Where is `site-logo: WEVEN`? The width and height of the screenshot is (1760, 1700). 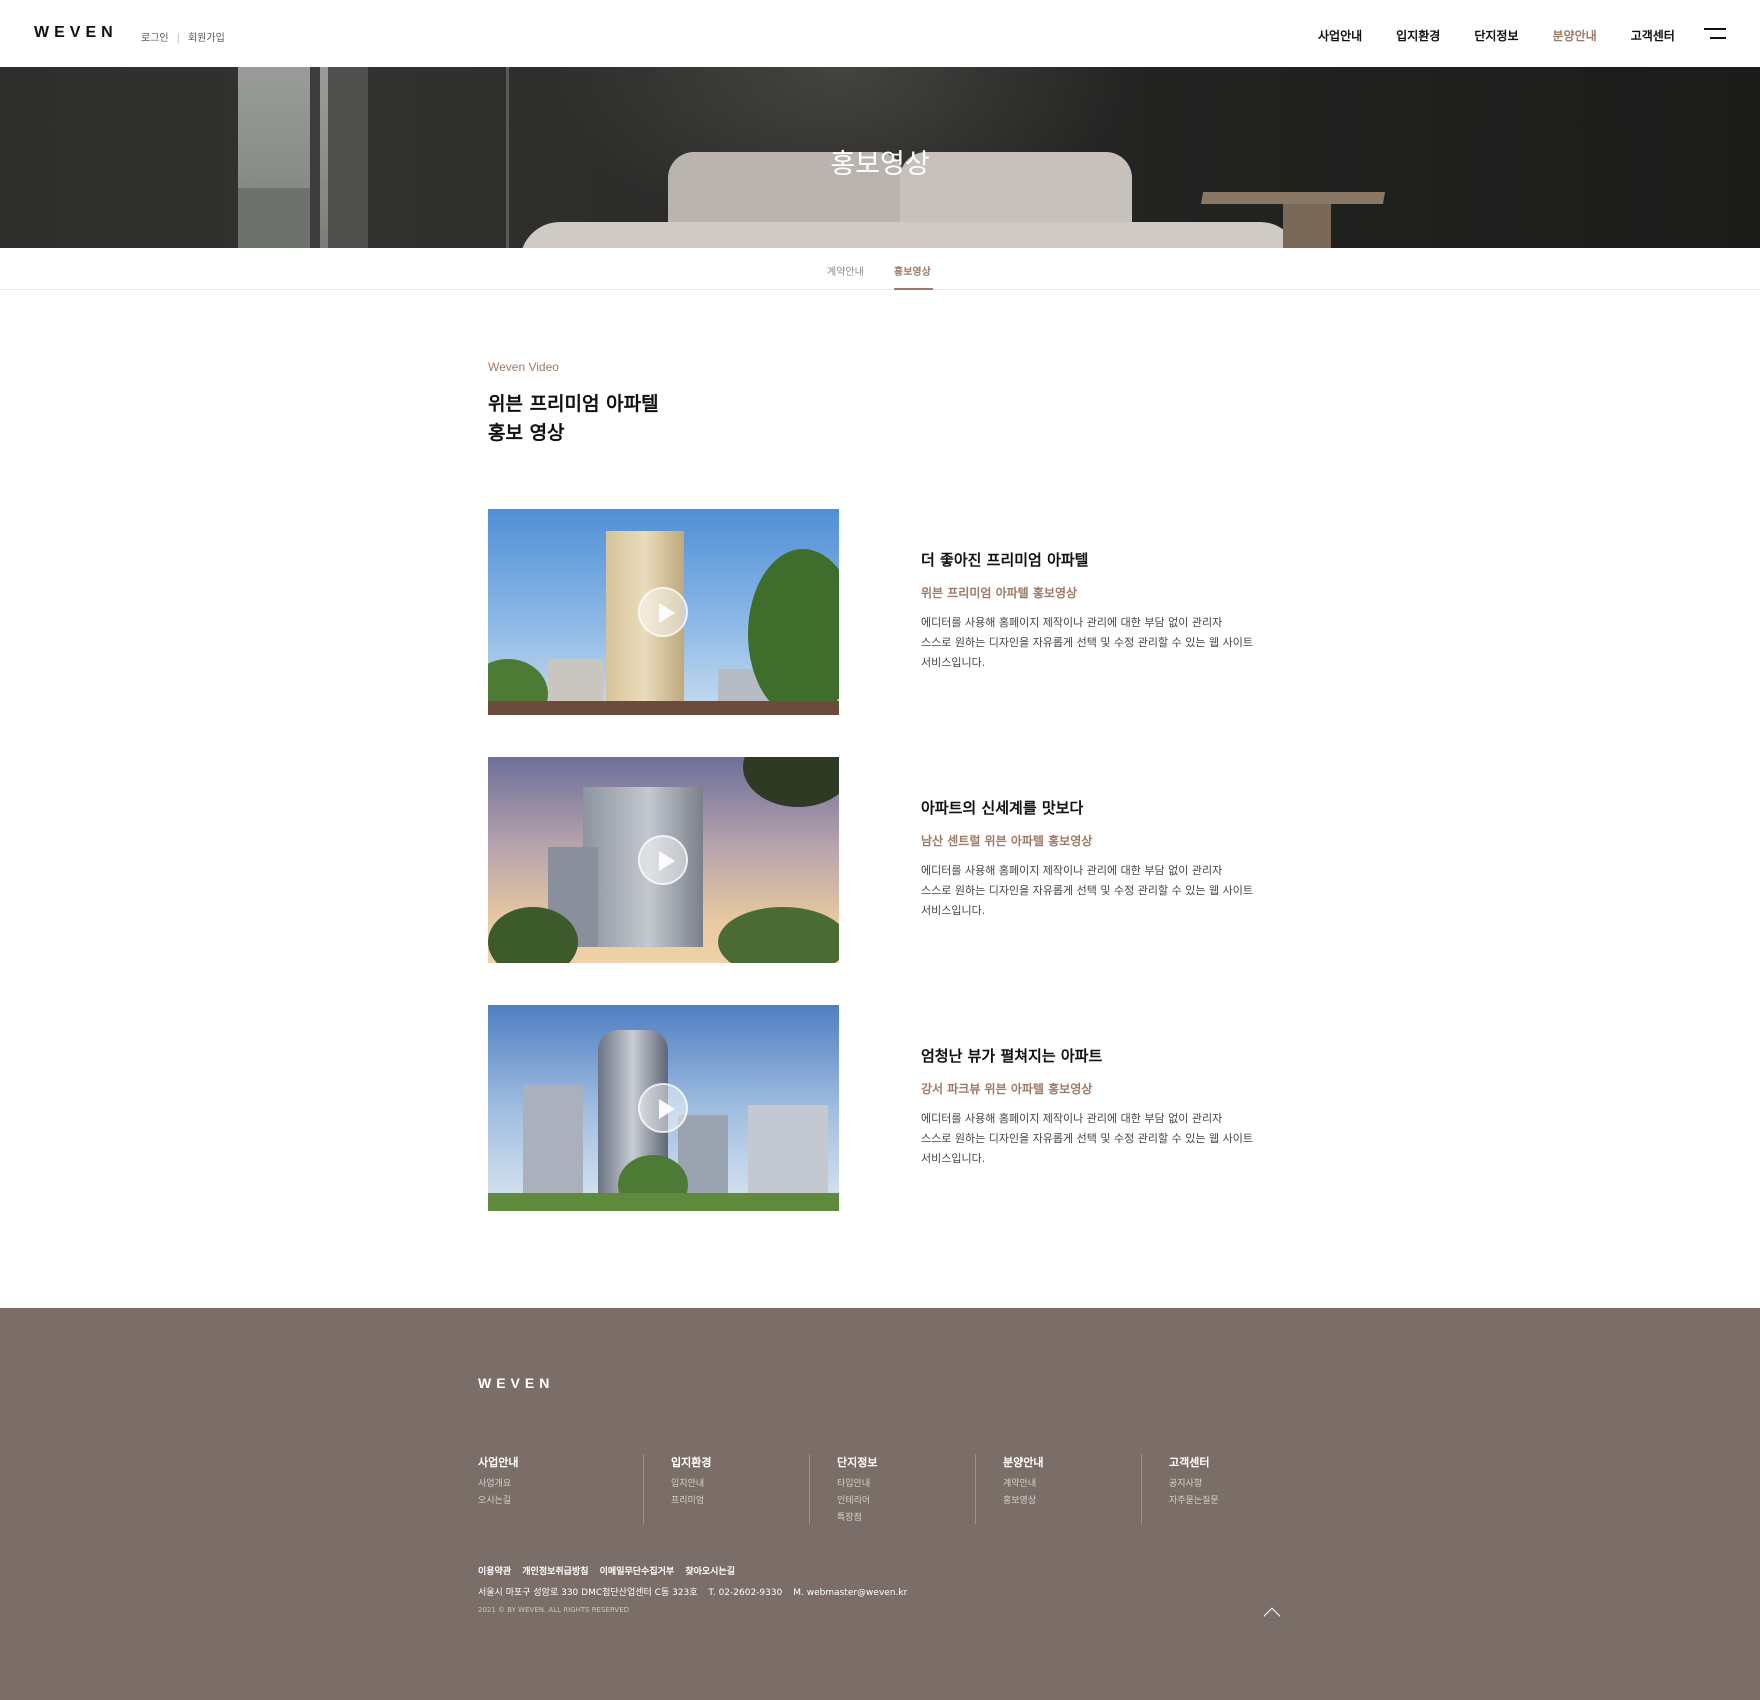 site-logo: WEVEN is located at coordinates (76, 33).